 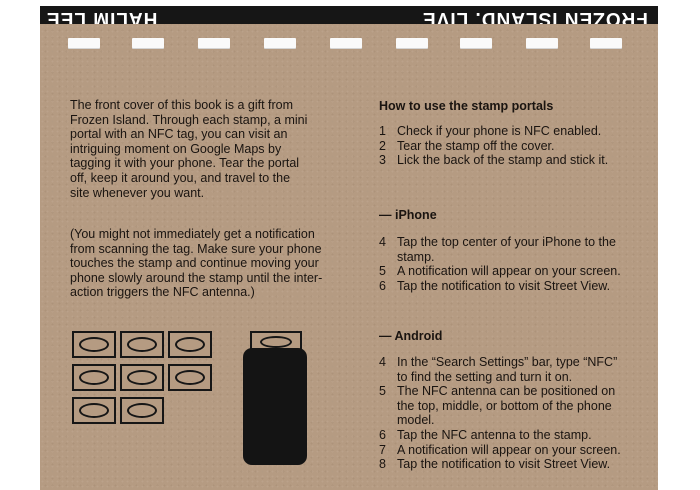 I want to click on note-line: action triggers the NFC antenna.), so click(x=162, y=292).